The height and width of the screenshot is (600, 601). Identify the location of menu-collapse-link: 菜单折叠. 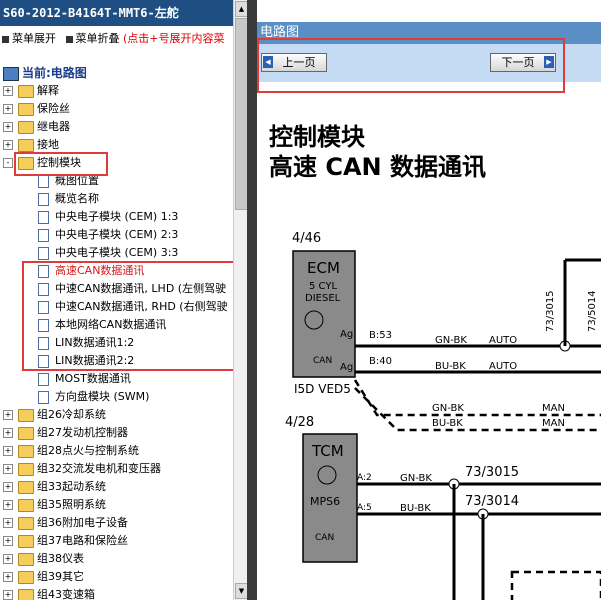
(98, 38).